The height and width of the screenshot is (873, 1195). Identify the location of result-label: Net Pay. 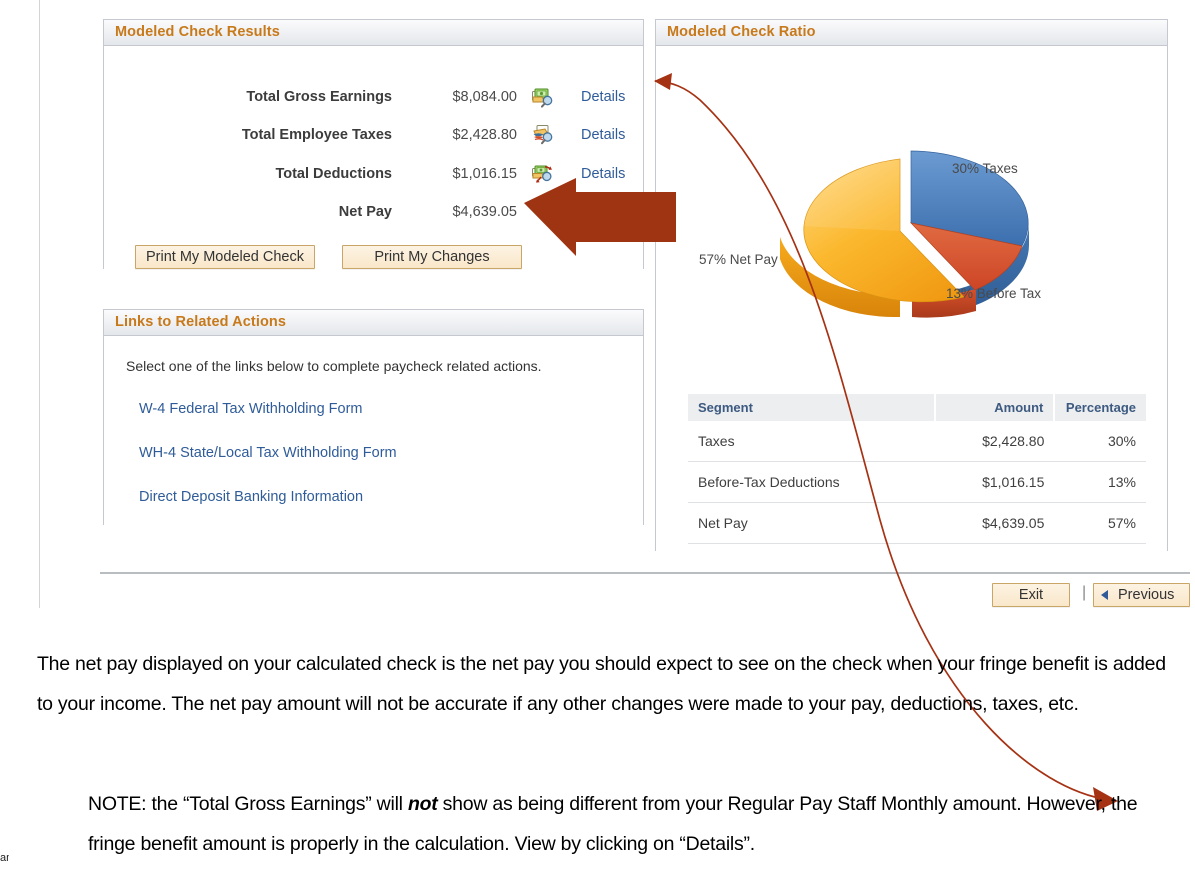
(365, 212).